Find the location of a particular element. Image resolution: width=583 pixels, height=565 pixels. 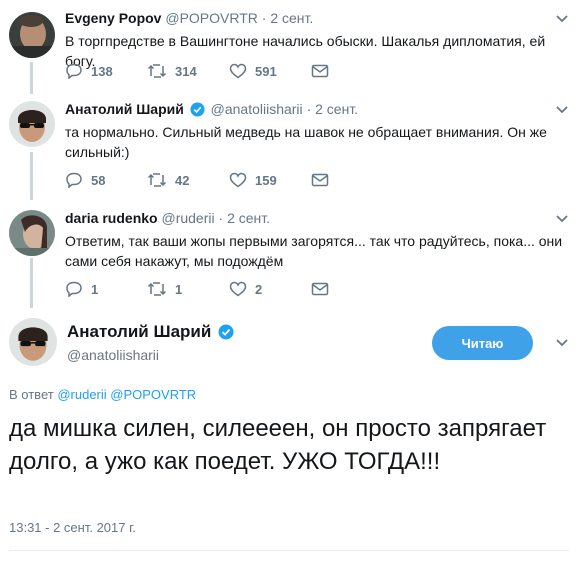

reply-context: В ответ @ruderii @POPOVRTR is located at coordinates (102, 394).